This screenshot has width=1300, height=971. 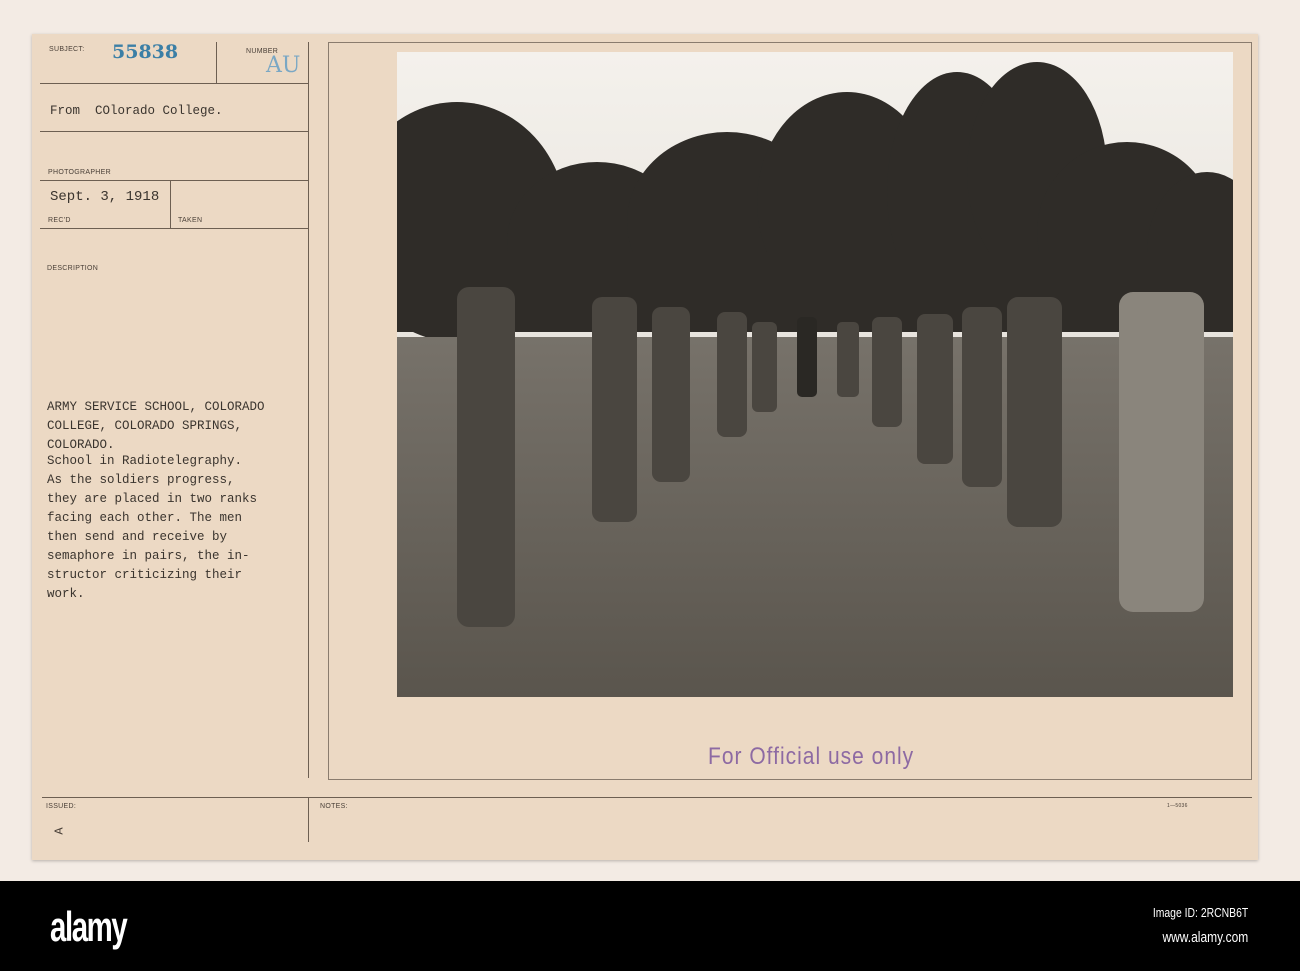 I want to click on recd-label: REC'D, so click(x=59, y=220).